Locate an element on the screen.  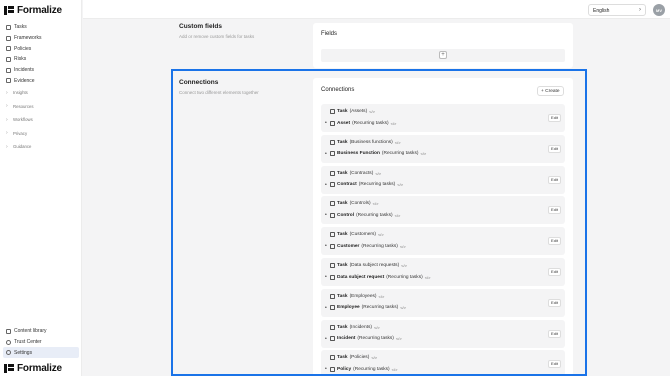
sidebar-section-guidance: › Guidance is located at coordinates (41, 147).